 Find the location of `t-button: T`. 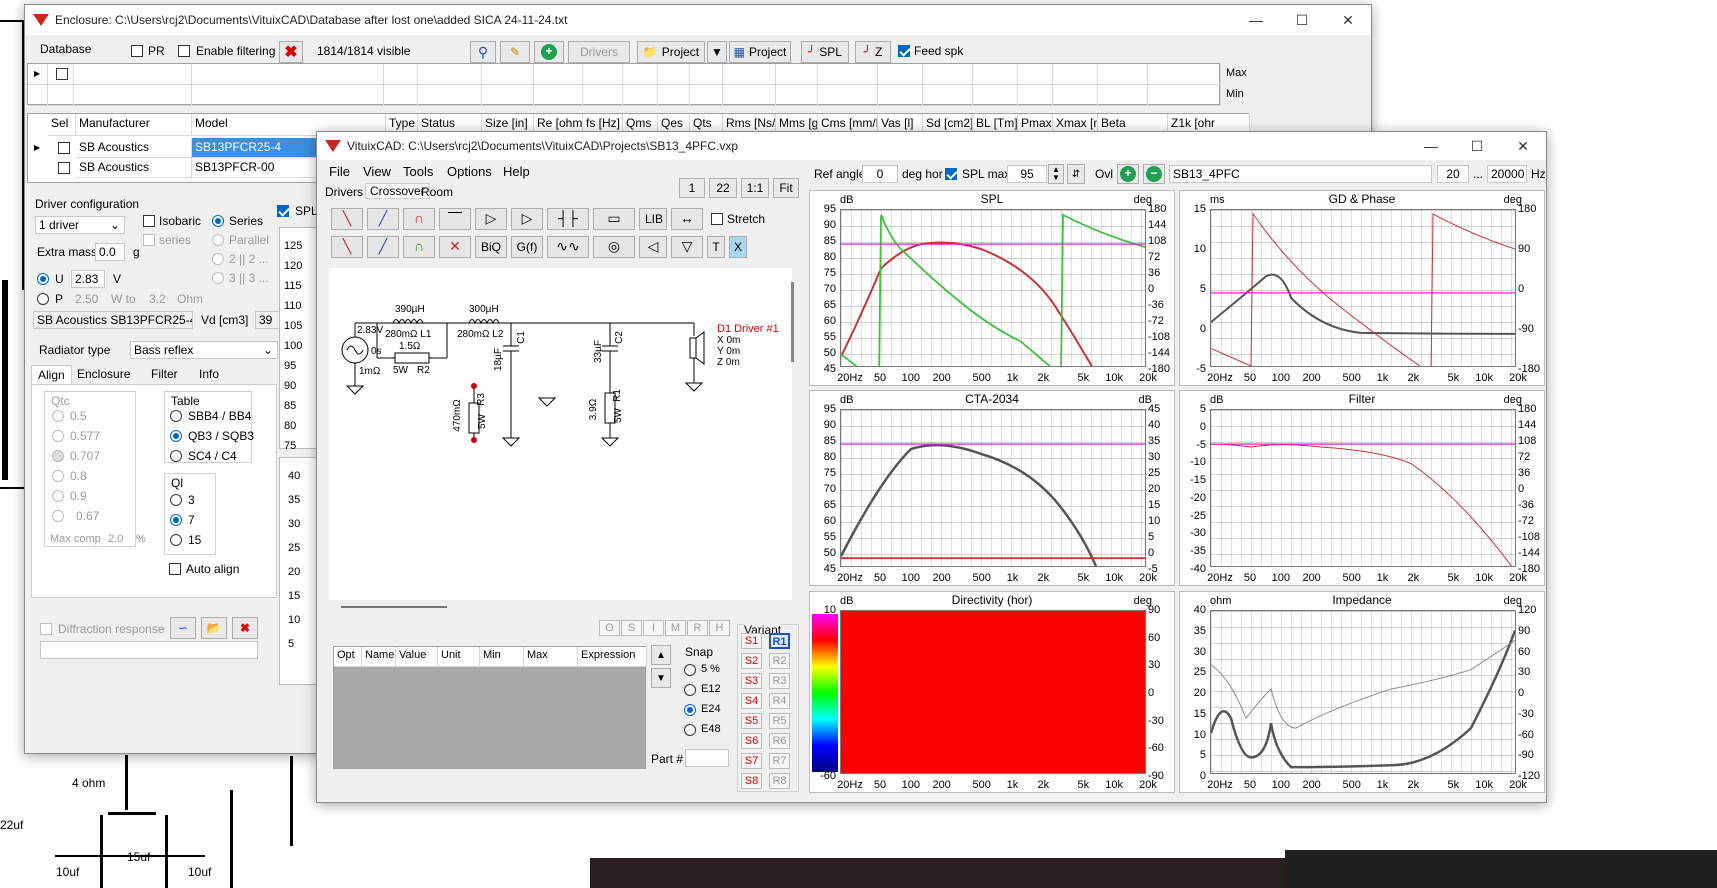

t-button: T is located at coordinates (716, 247).